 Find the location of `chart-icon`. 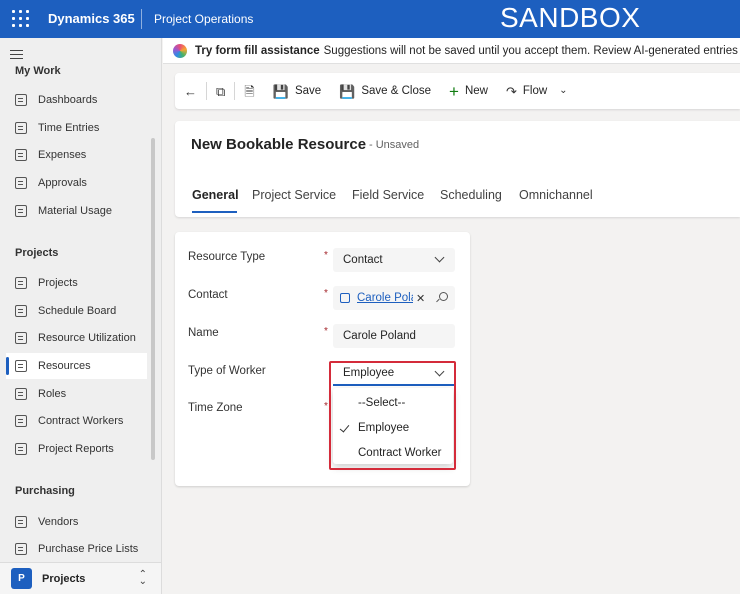

chart-icon is located at coordinates (21, 338).